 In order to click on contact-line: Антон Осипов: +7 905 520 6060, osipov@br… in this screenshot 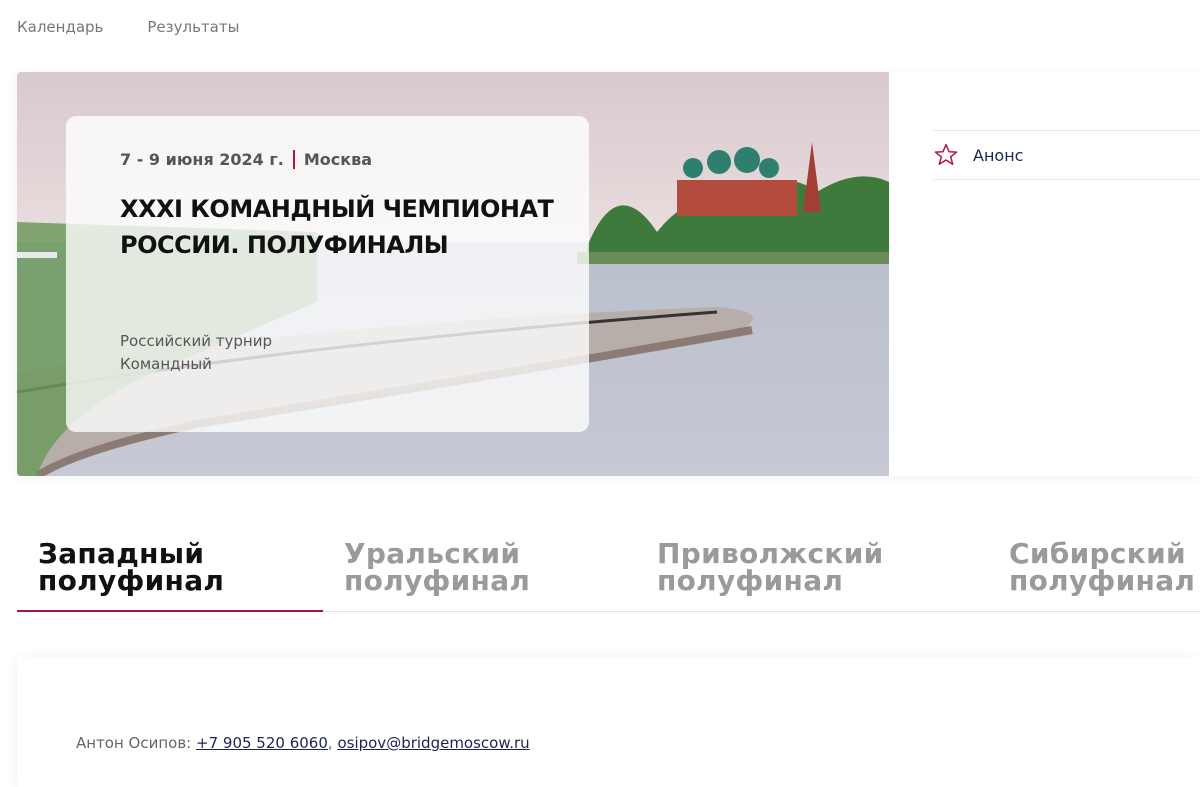, I will do `click(303, 743)`.